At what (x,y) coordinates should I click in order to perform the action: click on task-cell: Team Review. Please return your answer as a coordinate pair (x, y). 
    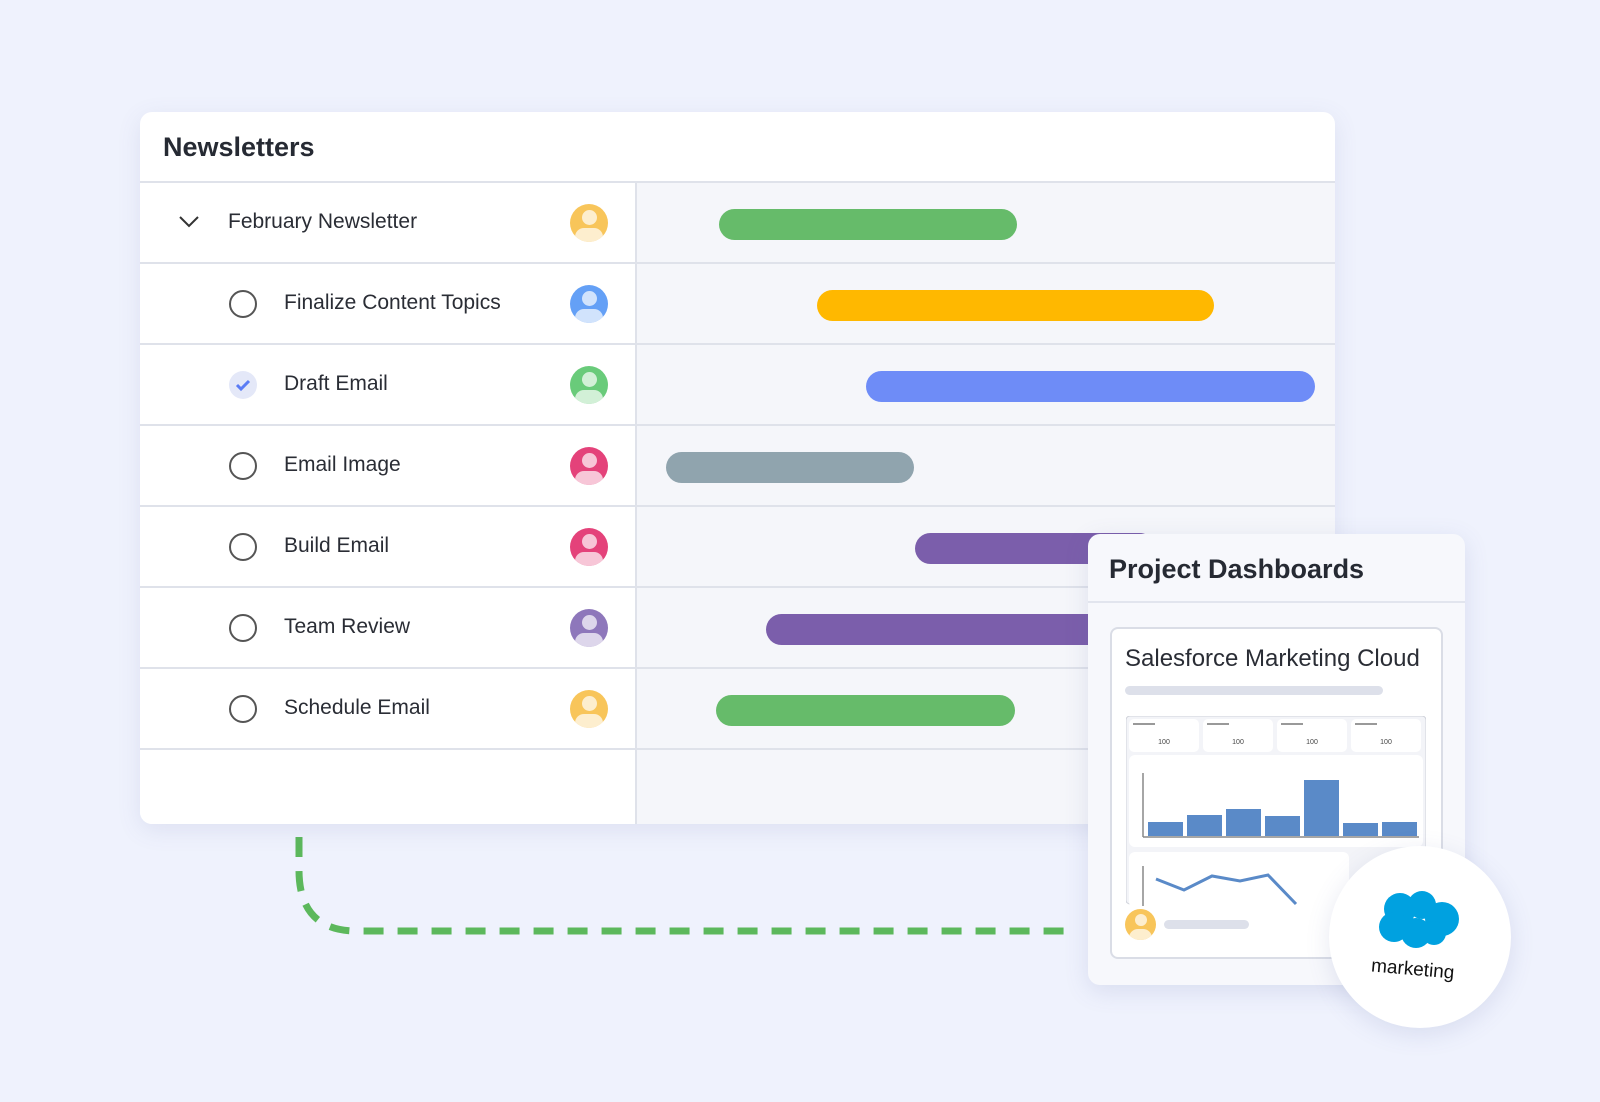
    Looking at the image, I should click on (388, 627).